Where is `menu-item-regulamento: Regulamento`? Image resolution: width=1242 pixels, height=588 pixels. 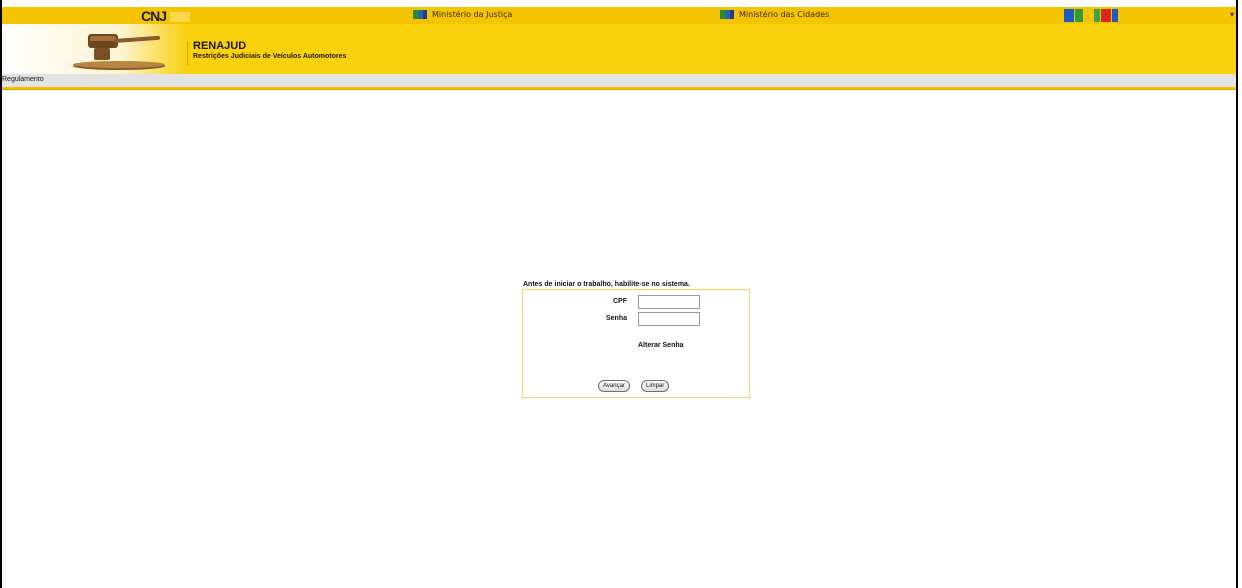 menu-item-regulamento: Regulamento is located at coordinates (23, 79).